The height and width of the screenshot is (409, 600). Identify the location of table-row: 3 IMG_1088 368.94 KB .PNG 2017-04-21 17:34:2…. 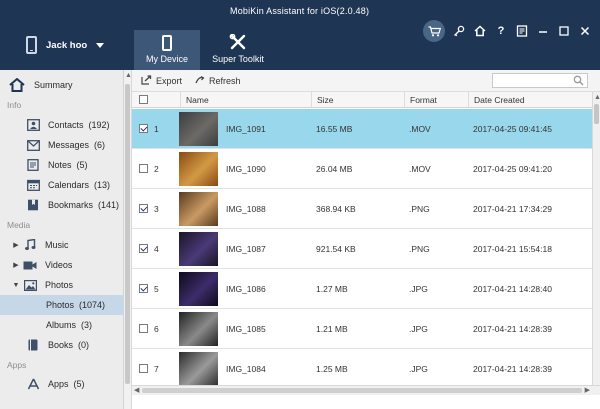
(362, 209).